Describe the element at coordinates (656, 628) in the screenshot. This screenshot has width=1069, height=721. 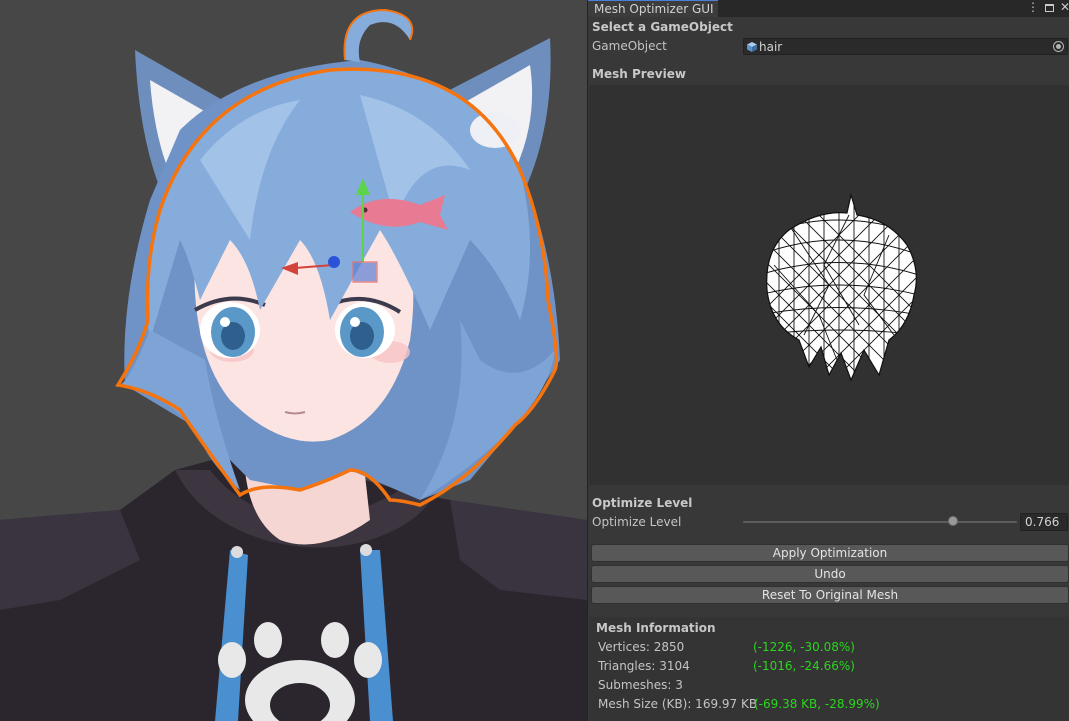
I see `mesh-information-heading: Mesh Information` at that location.